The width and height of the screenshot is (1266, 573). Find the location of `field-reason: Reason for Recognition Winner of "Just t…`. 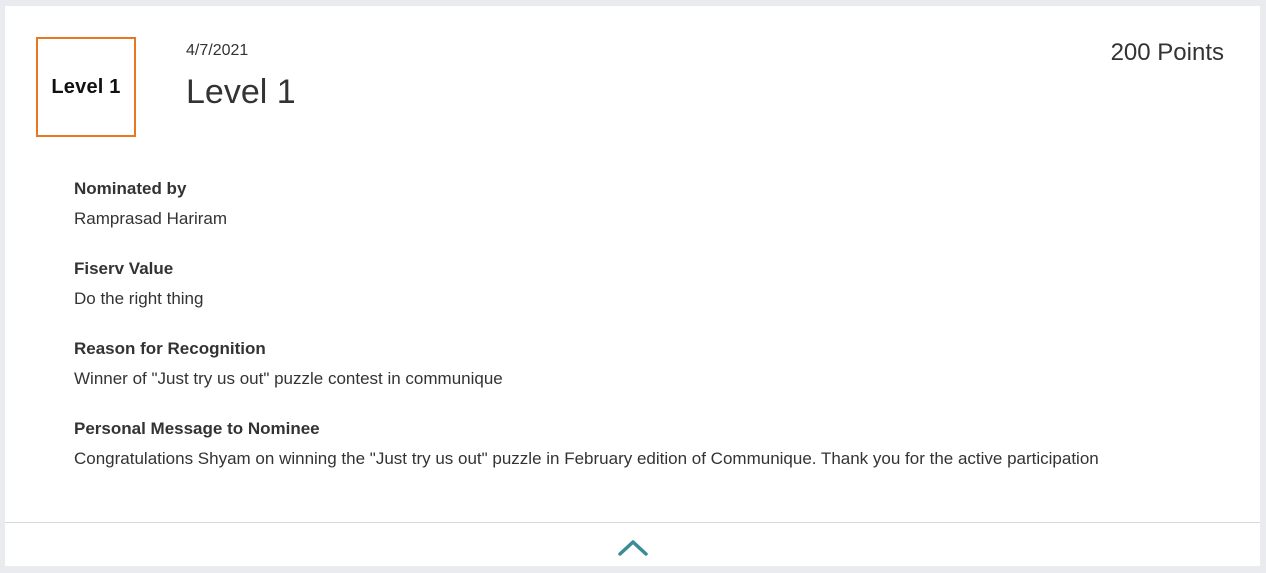

field-reason: Reason for Recognition Winner of "Just t… is located at coordinates (649, 378).